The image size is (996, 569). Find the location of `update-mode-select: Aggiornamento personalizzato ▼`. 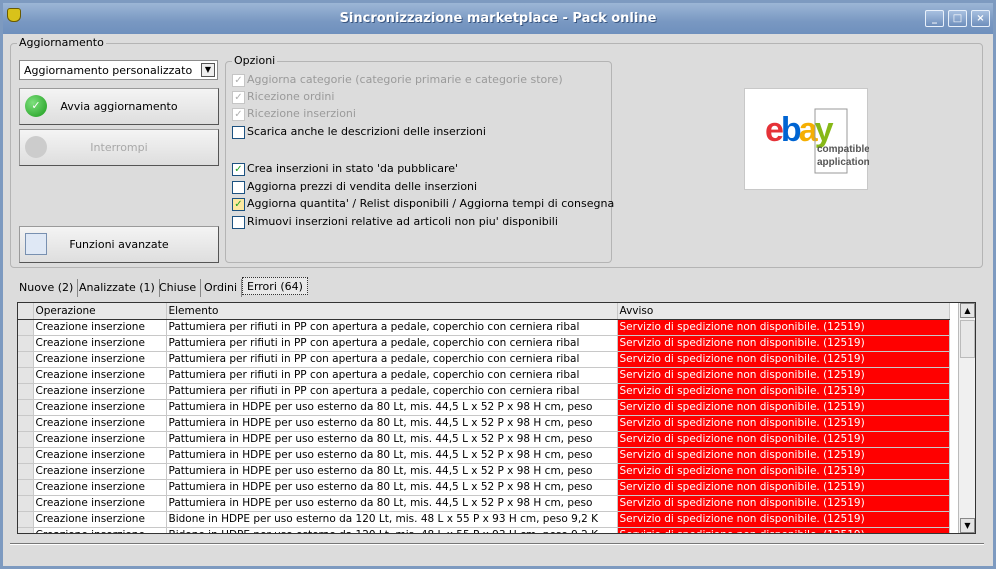

update-mode-select: Aggiornamento personalizzato ▼ is located at coordinates (118, 70).